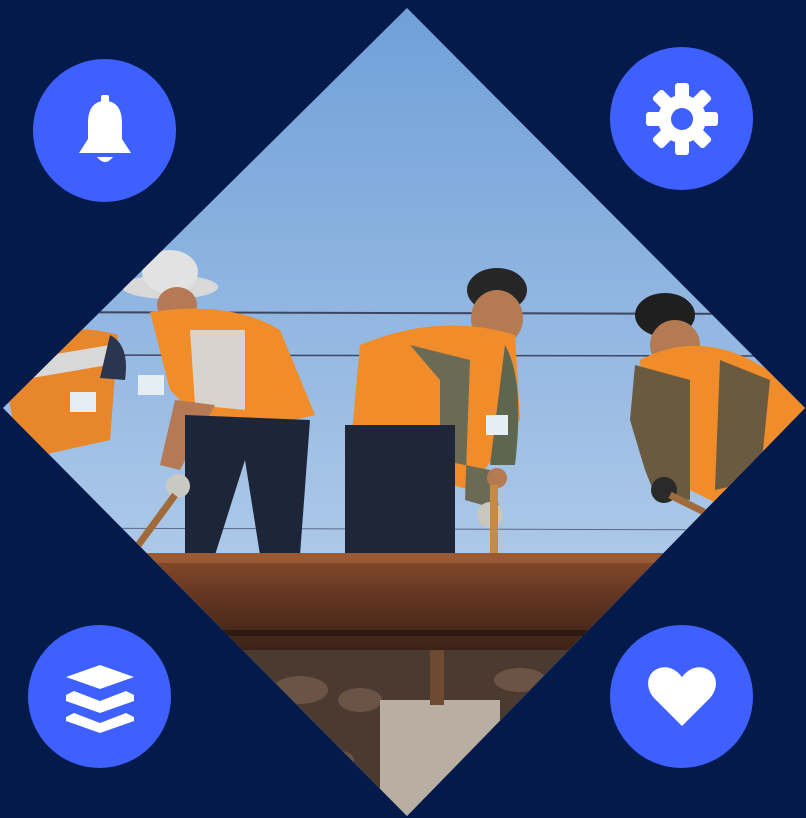 The image size is (806, 818). I want to click on bell-icon, so click(105, 130).